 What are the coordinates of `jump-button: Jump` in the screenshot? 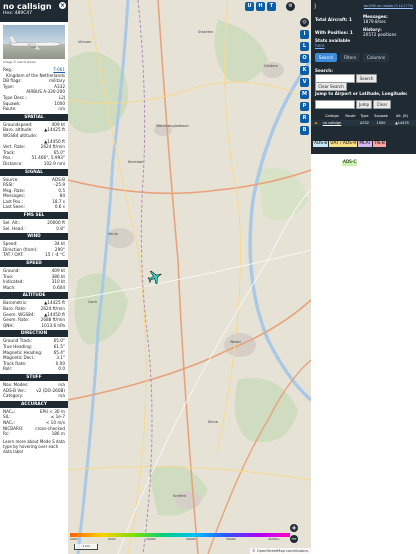 It's located at (364, 104).